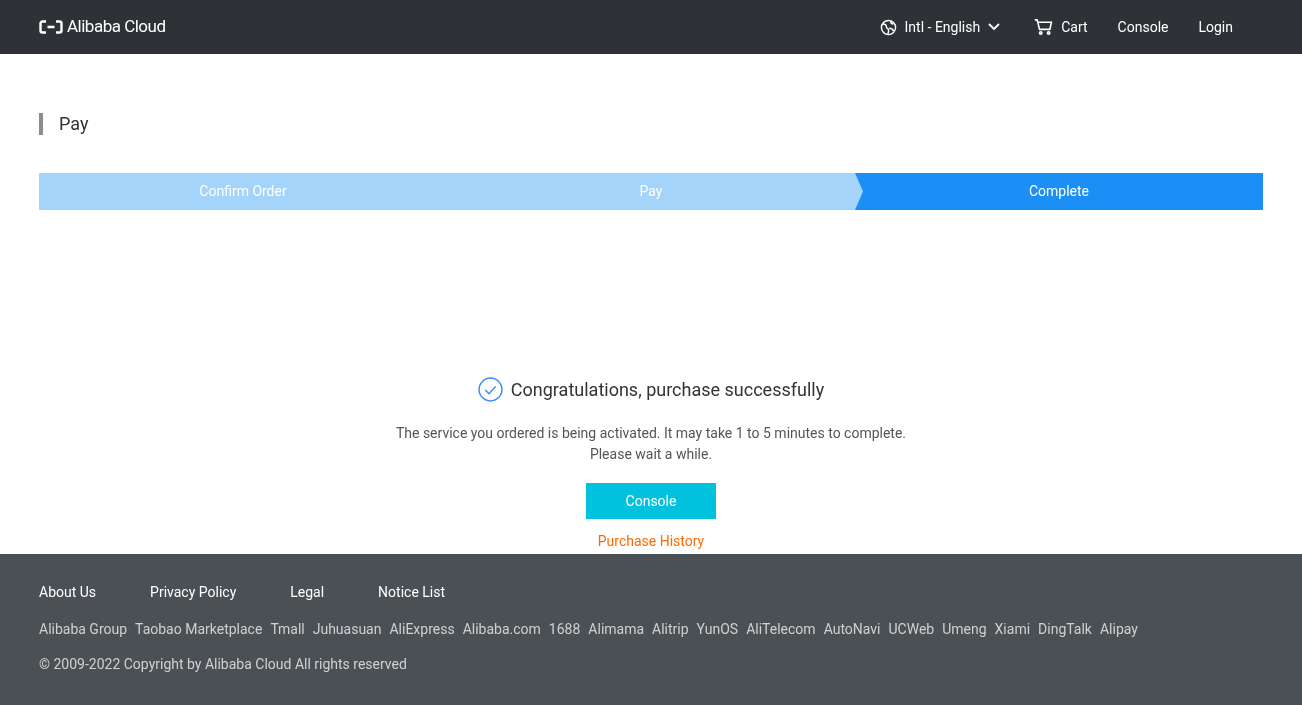 Image resolution: width=1302 pixels, height=705 pixels. What do you see at coordinates (83, 629) in the screenshot?
I see `site-link: Alibaba Group` at bounding box center [83, 629].